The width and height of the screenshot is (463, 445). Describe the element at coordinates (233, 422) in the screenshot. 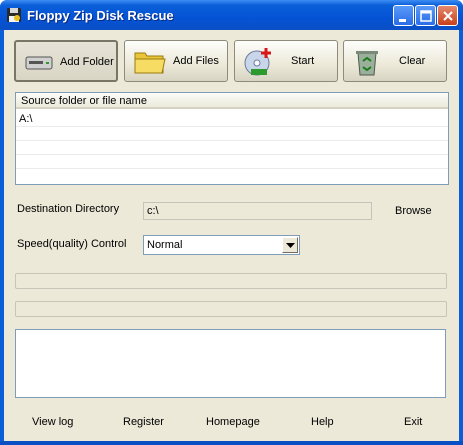

I see `homepage-button: Homepage` at that location.